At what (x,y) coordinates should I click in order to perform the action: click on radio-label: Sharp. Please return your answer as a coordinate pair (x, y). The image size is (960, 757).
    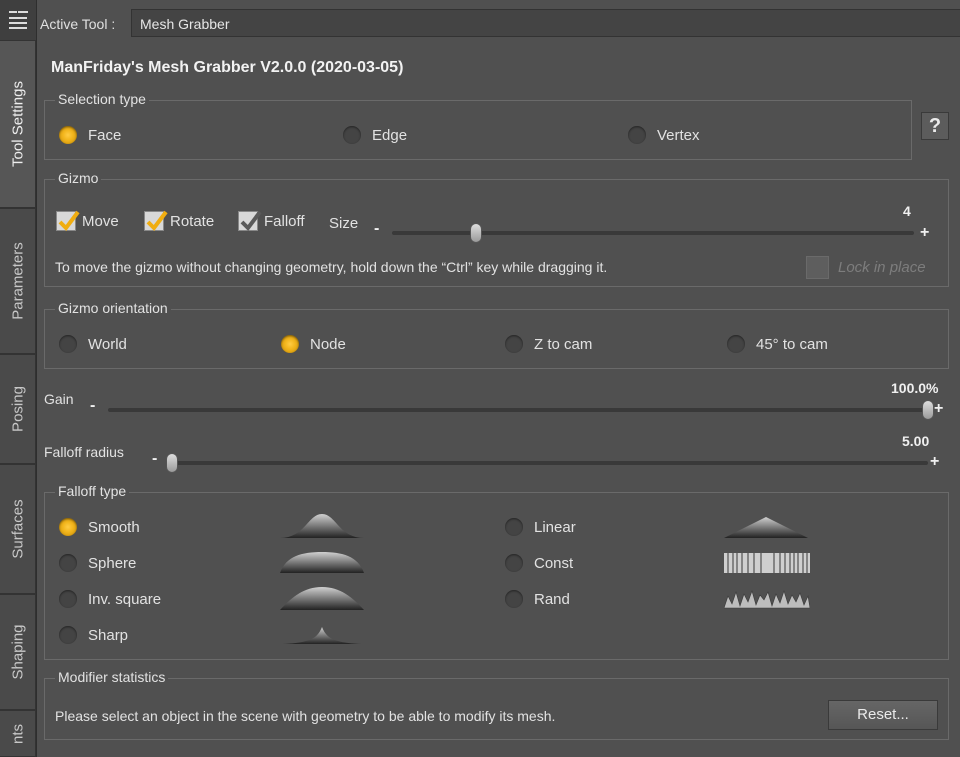
    Looking at the image, I should click on (108, 635).